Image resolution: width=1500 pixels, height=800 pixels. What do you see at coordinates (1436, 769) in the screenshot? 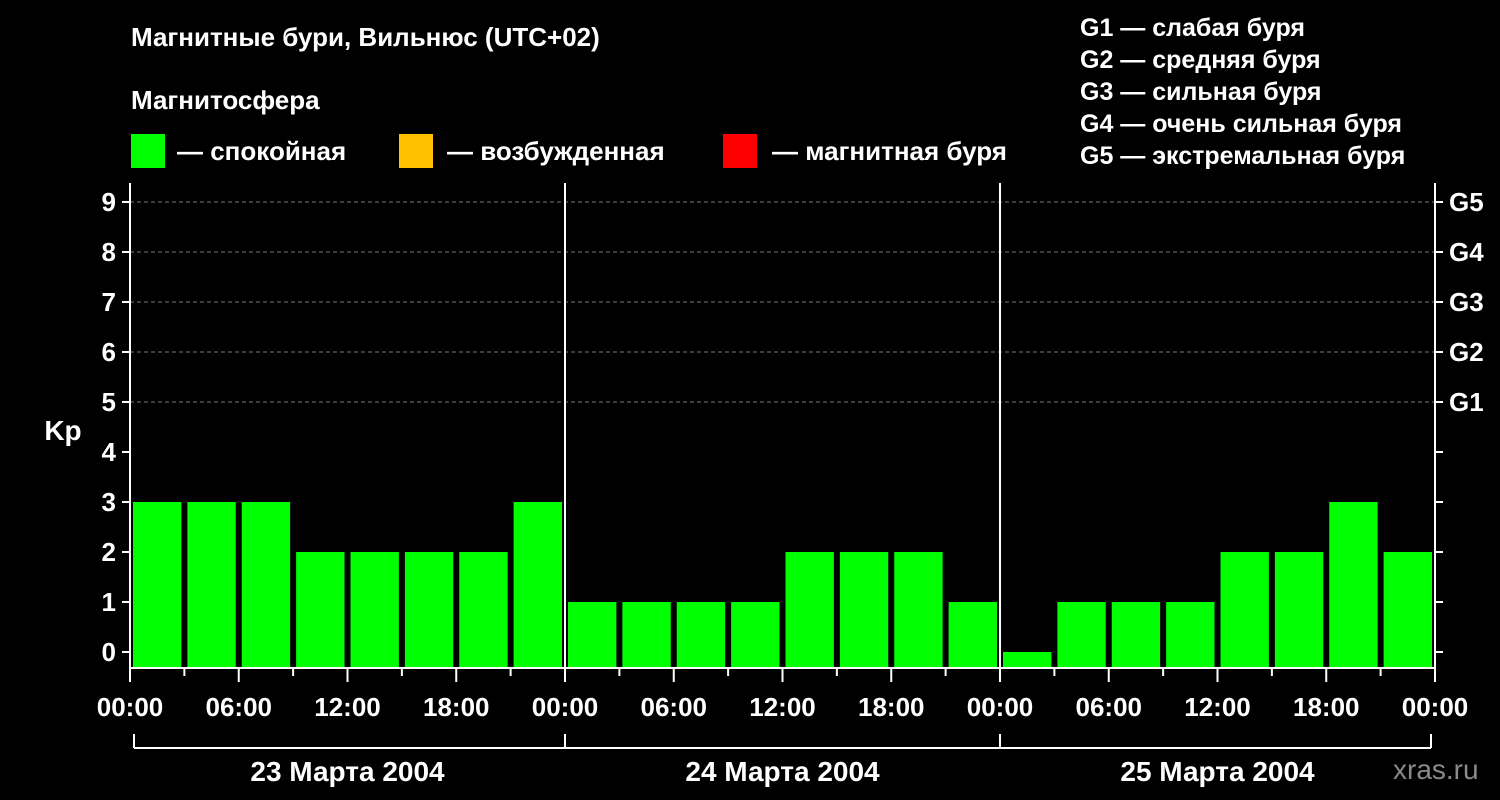
I see `watermark: xras.ru` at bounding box center [1436, 769].